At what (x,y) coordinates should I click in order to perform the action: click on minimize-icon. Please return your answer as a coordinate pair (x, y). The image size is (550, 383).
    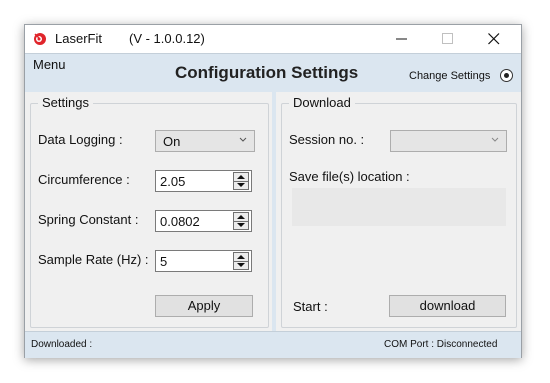
    Looking at the image, I should click on (401, 39).